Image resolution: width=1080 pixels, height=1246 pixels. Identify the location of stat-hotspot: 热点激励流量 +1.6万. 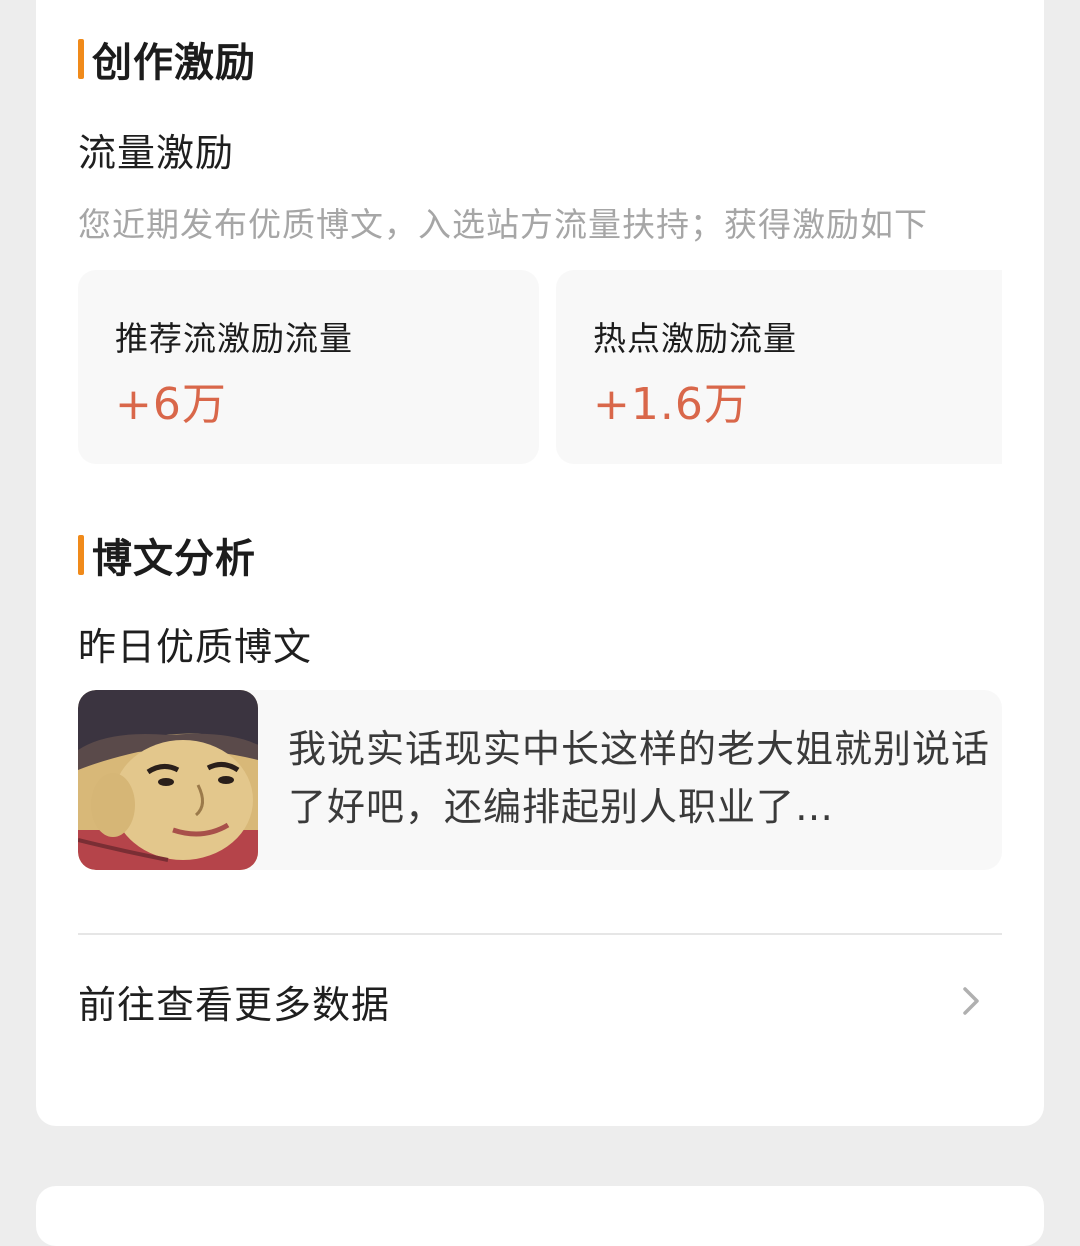
(779, 367).